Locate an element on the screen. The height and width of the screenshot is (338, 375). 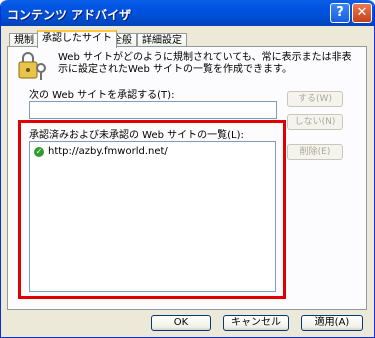
help-button: ? is located at coordinates (340, 13).